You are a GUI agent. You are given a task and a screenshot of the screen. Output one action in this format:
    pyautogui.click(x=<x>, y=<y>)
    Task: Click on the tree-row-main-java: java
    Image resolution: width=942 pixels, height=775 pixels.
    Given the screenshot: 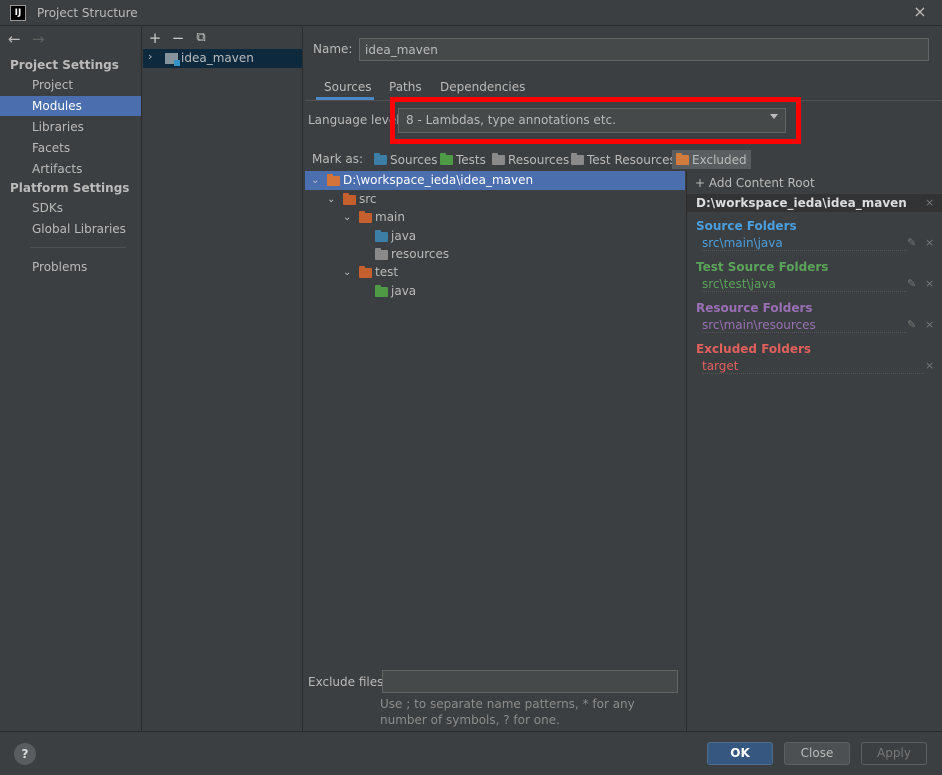 What is the action you would take?
    pyautogui.click(x=495, y=236)
    